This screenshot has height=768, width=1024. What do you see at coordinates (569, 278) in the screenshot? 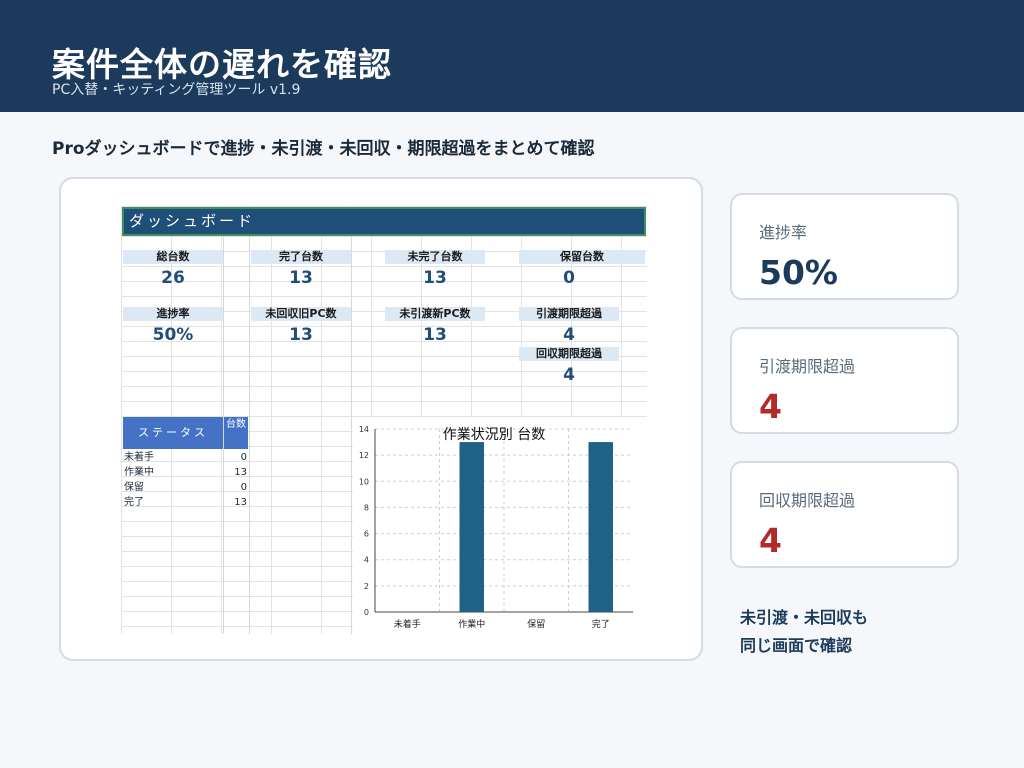
I see `kpi-value-onhold: 0` at bounding box center [569, 278].